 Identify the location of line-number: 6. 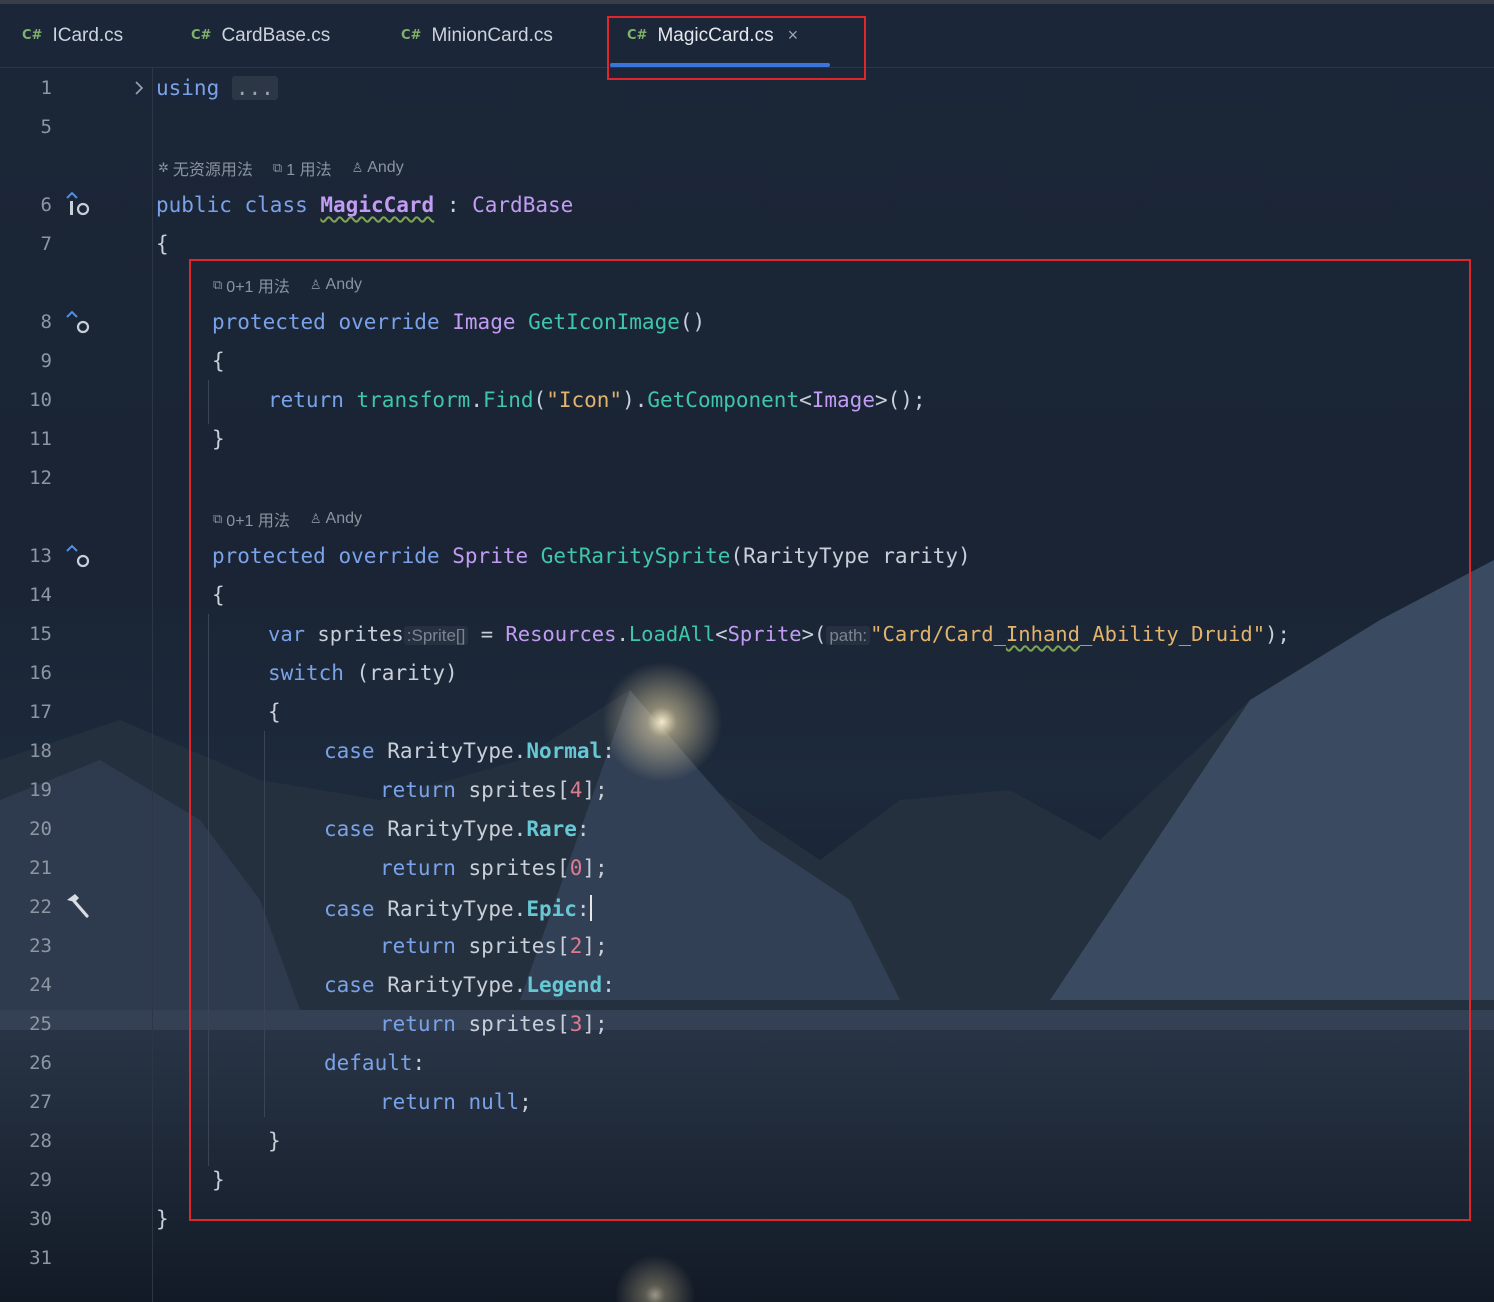
(46, 205).